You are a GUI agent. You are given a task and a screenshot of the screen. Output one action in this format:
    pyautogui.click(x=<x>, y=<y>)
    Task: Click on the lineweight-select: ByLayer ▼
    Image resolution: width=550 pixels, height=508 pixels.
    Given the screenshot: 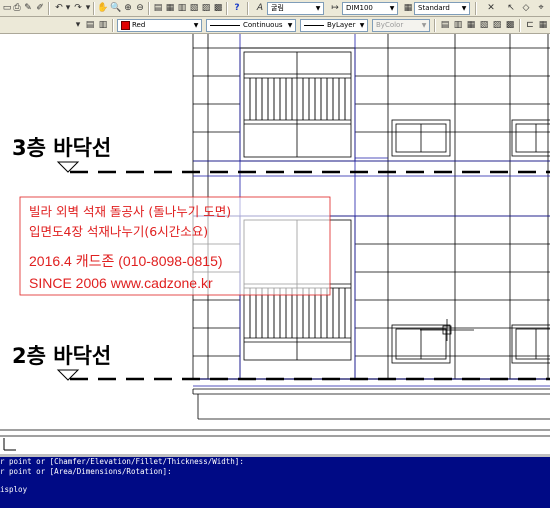 What is the action you would take?
    pyautogui.click(x=334, y=25)
    